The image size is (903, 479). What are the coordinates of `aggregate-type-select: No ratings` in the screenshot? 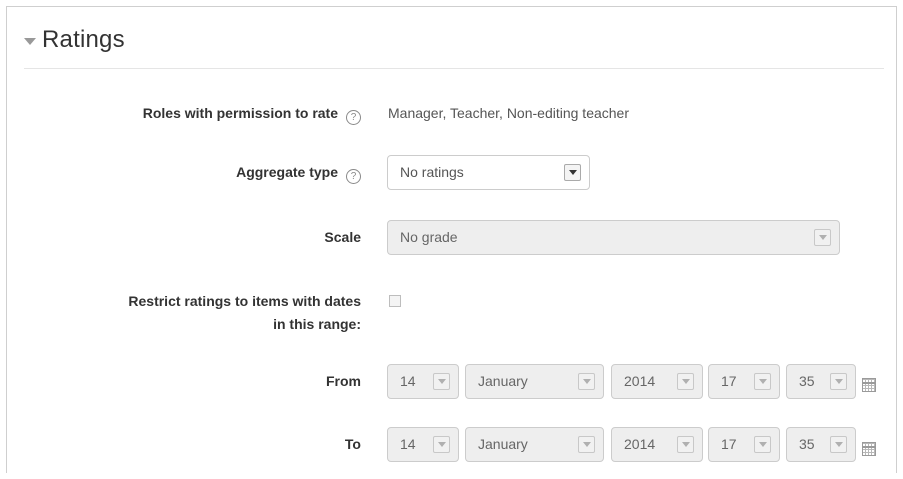 It's located at (488, 172).